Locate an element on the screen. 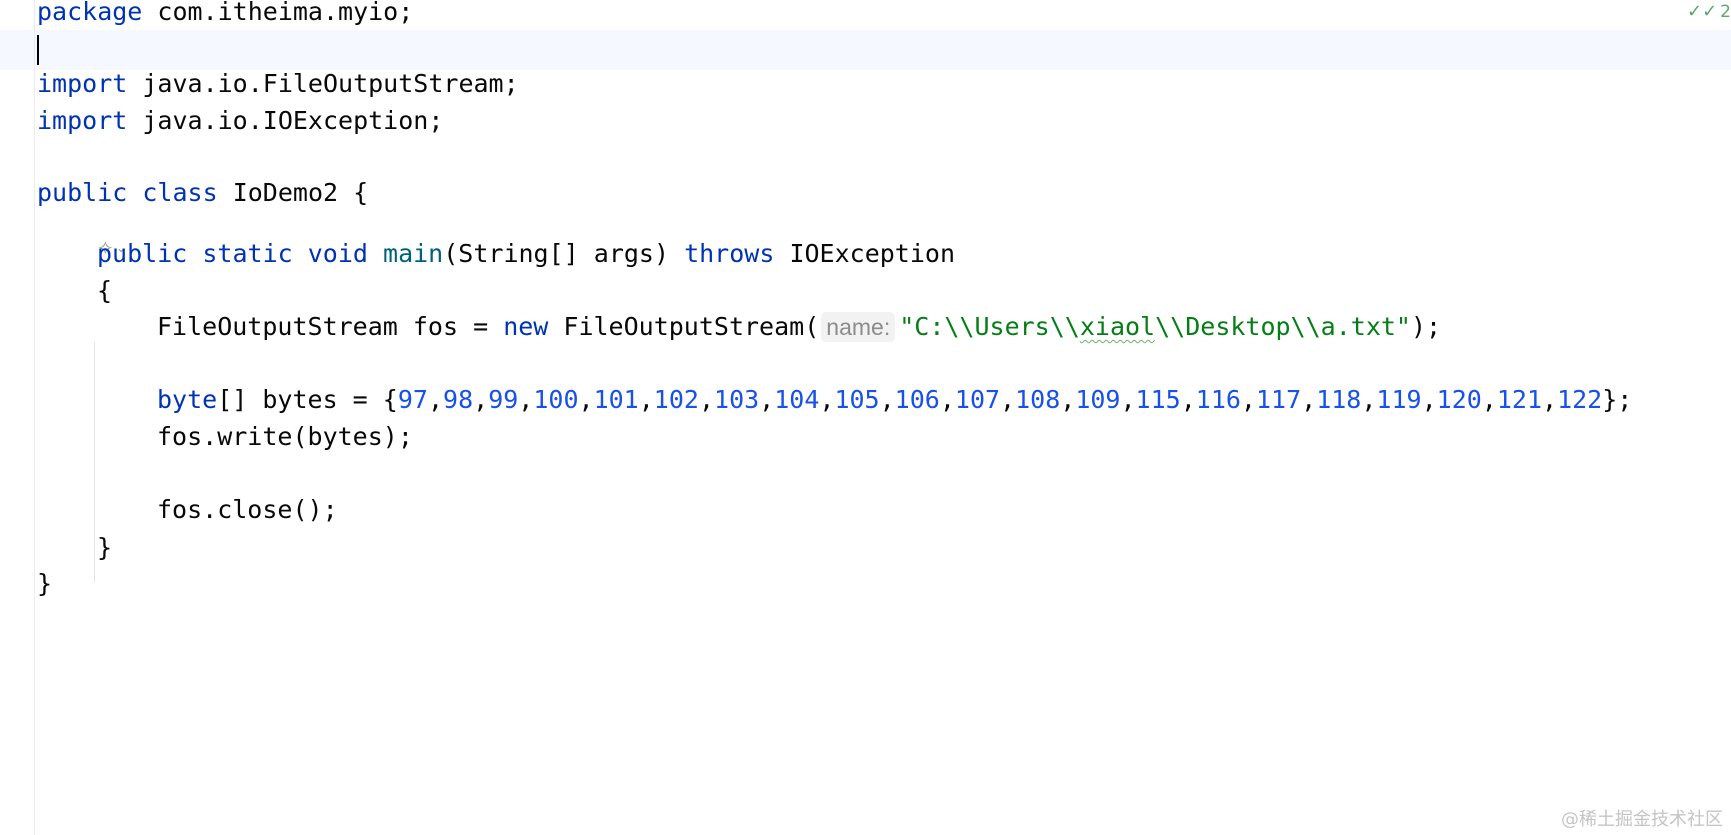 The height and width of the screenshot is (835, 1731). fos-declaration: FileOutputStream fos = is located at coordinates (330, 326).